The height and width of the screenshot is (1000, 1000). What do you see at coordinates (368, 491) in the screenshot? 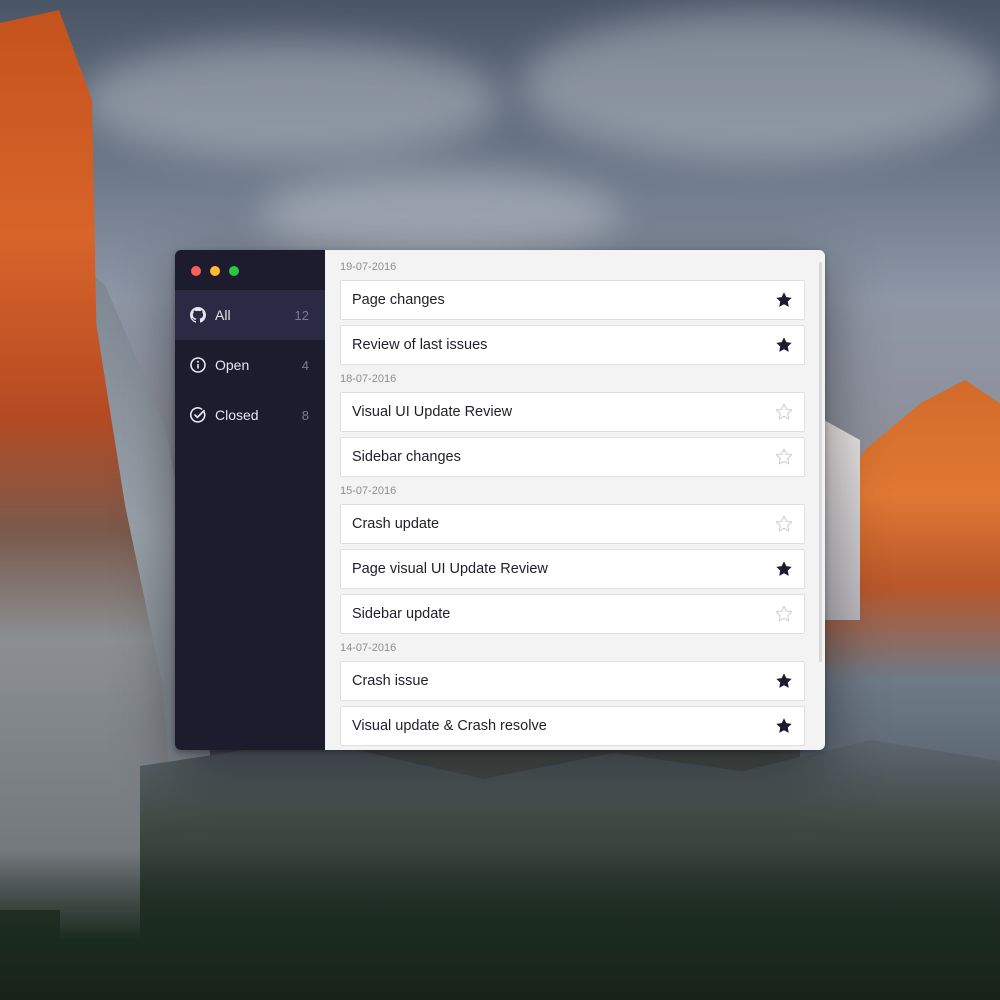
I see `date-header: 15-07-2016` at bounding box center [368, 491].